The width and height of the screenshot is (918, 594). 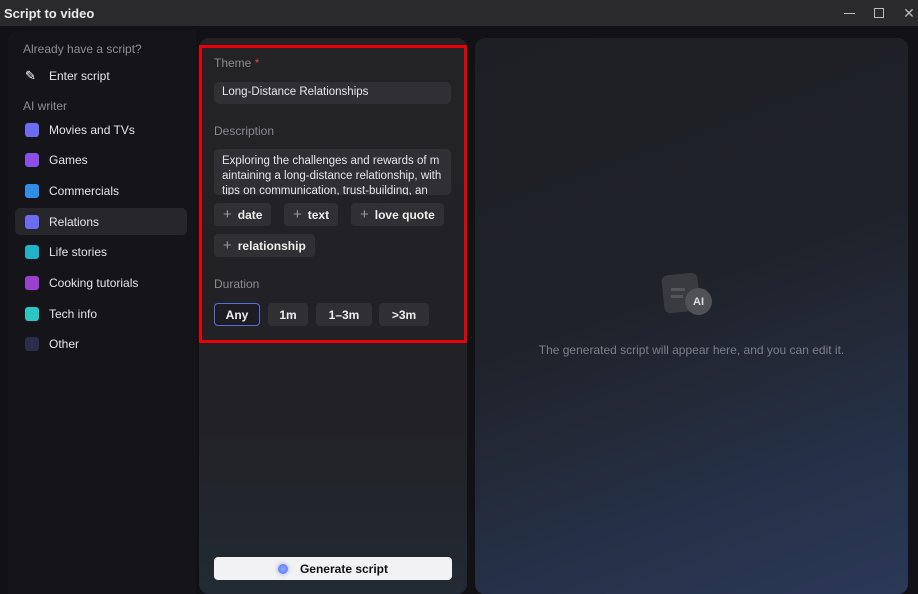 What do you see at coordinates (84, 190) in the screenshot?
I see `sidebar-item-label: Commercials` at bounding box center [84, 190].